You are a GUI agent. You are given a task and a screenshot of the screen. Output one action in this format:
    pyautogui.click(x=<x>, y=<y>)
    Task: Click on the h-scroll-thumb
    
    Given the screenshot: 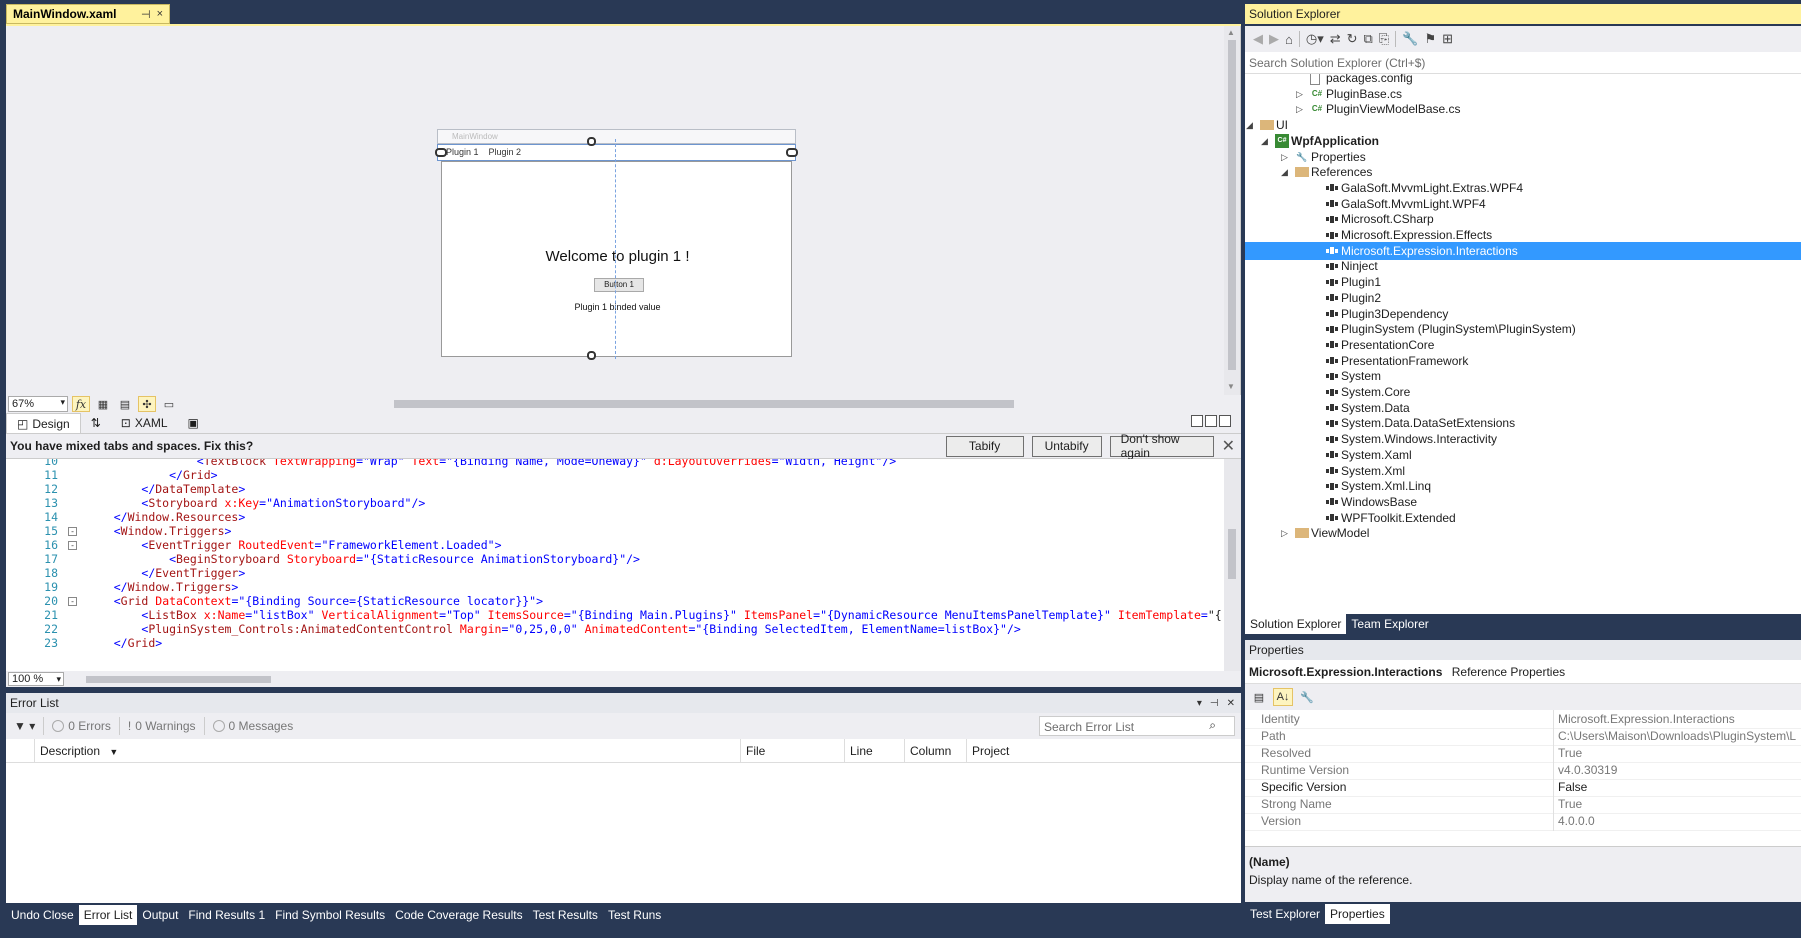 What is the action you would take?
    pyautogui.click(x=704, y=404)
    